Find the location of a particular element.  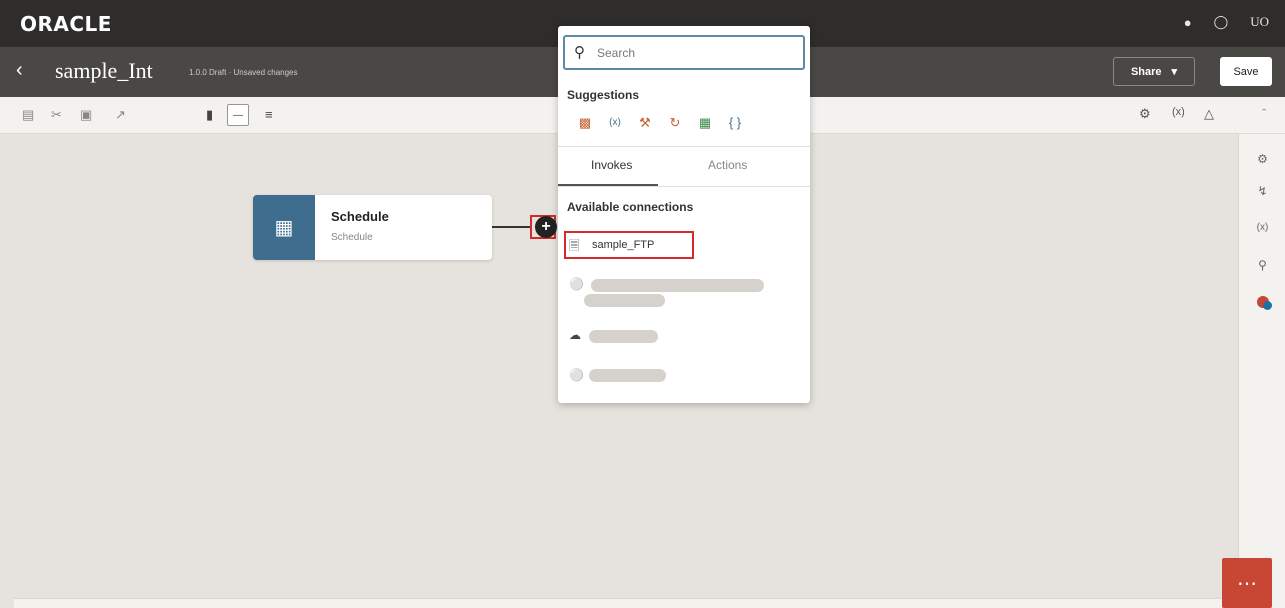

suggestions-heading: Suggestions is located at coordinates (603, 95).